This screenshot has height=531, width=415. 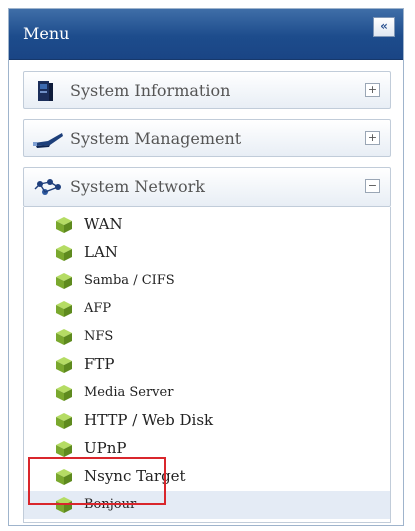 What do you see at coordinates (207, 337) in the screenshot?
I see `menu-item-nfs: NFS` at bounding box center [207, 337].